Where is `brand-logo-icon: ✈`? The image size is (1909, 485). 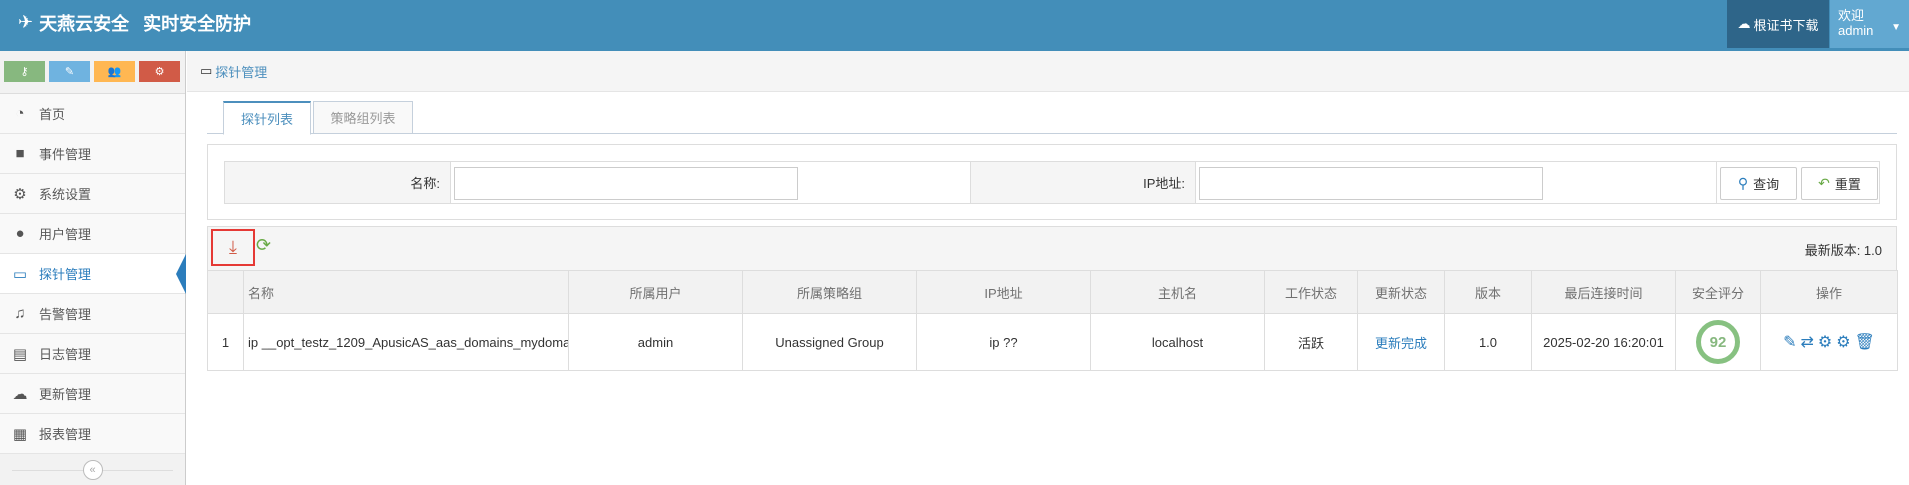
brand-logo-icon: ✈ is located at coordinates (26, 22).